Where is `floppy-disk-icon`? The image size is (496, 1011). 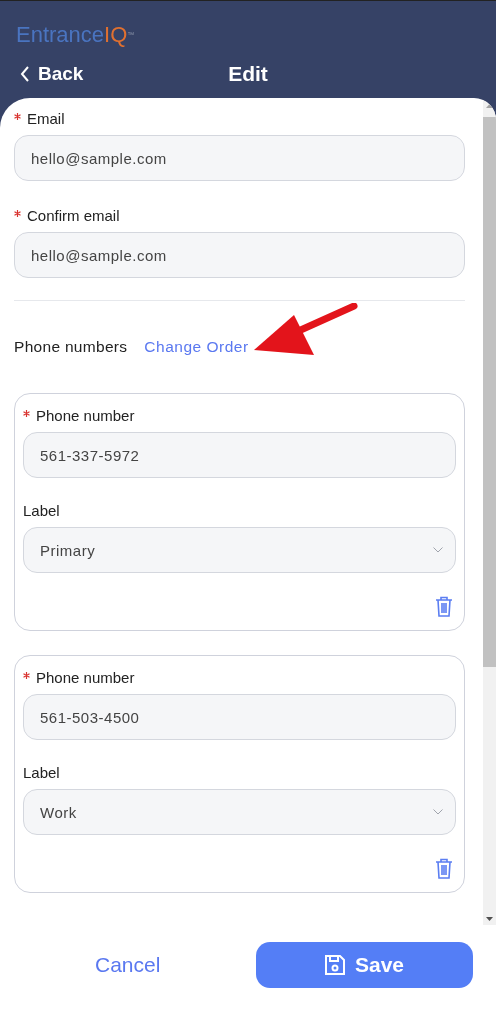 floppy-disk-icon is located at coordinates (334, 965).